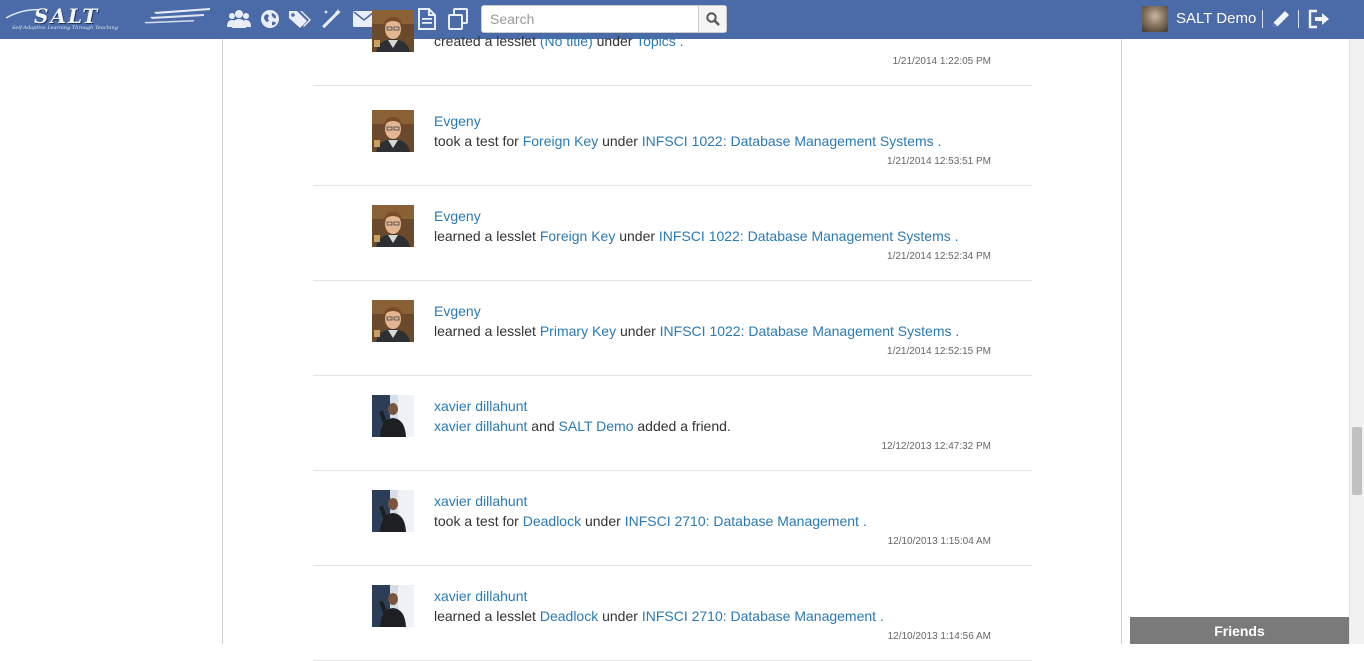  Describe the element at coordinates (1319, 19) in the screenshot. I see `sign-out-icon` at that location.